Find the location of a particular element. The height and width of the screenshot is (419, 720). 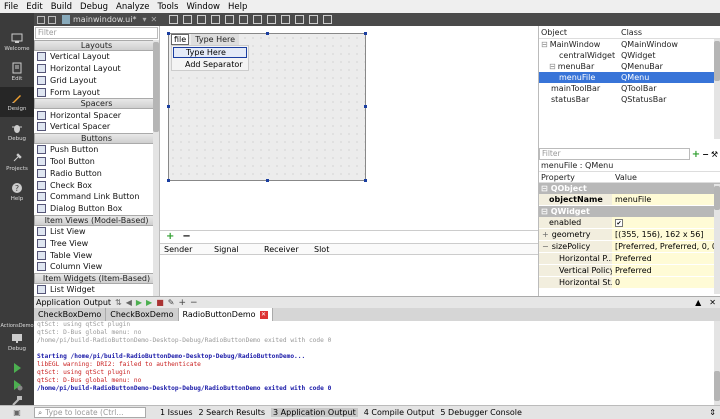

pane-issues: 1 Issues is located at coordinates (176, 412).